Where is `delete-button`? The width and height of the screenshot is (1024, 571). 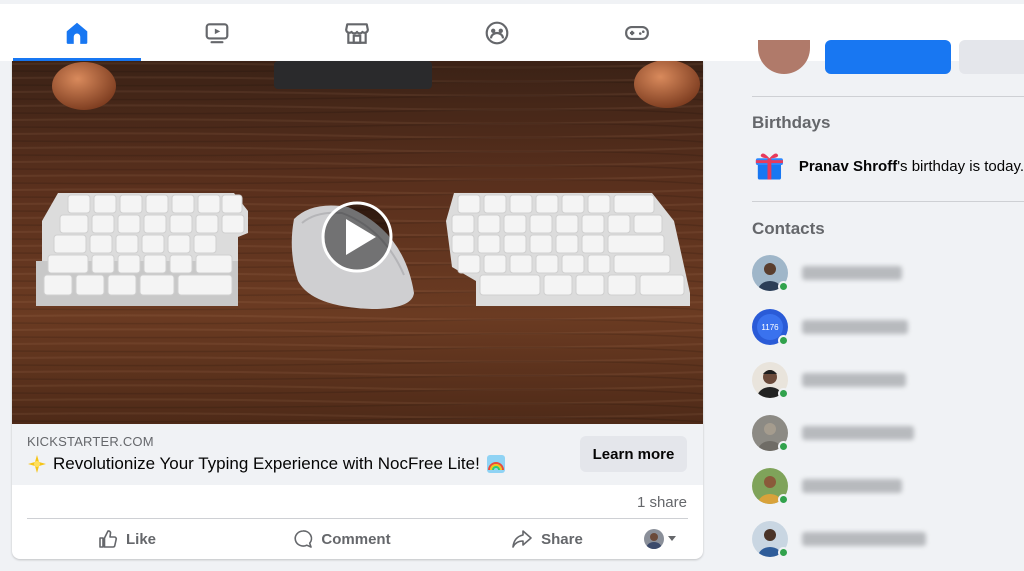 delete-button is located at coordinates (991, 57).